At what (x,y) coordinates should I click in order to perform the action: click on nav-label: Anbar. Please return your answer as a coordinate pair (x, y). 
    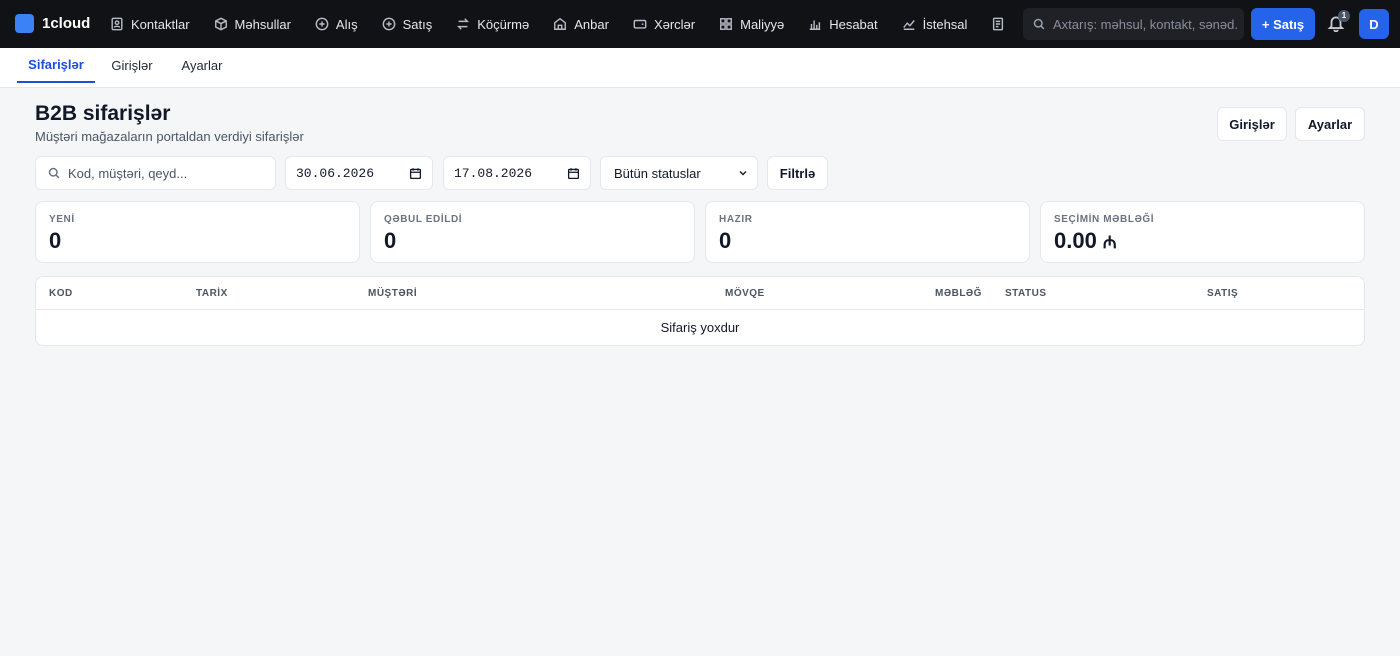
    Looking at the image, I should click on (591, 24).